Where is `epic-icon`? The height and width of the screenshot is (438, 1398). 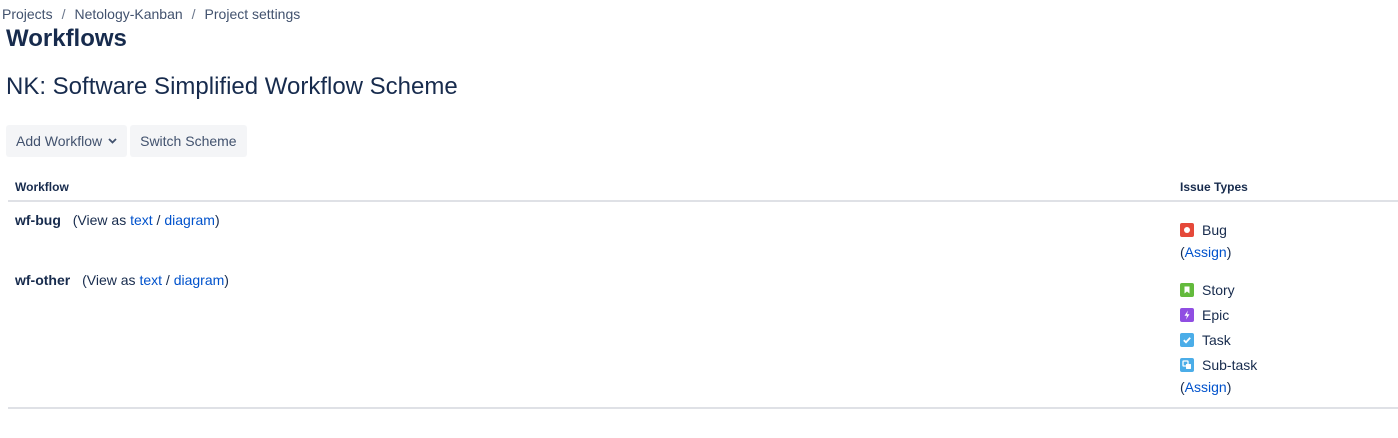 epic-icon is located at coordinates (1187, 314).